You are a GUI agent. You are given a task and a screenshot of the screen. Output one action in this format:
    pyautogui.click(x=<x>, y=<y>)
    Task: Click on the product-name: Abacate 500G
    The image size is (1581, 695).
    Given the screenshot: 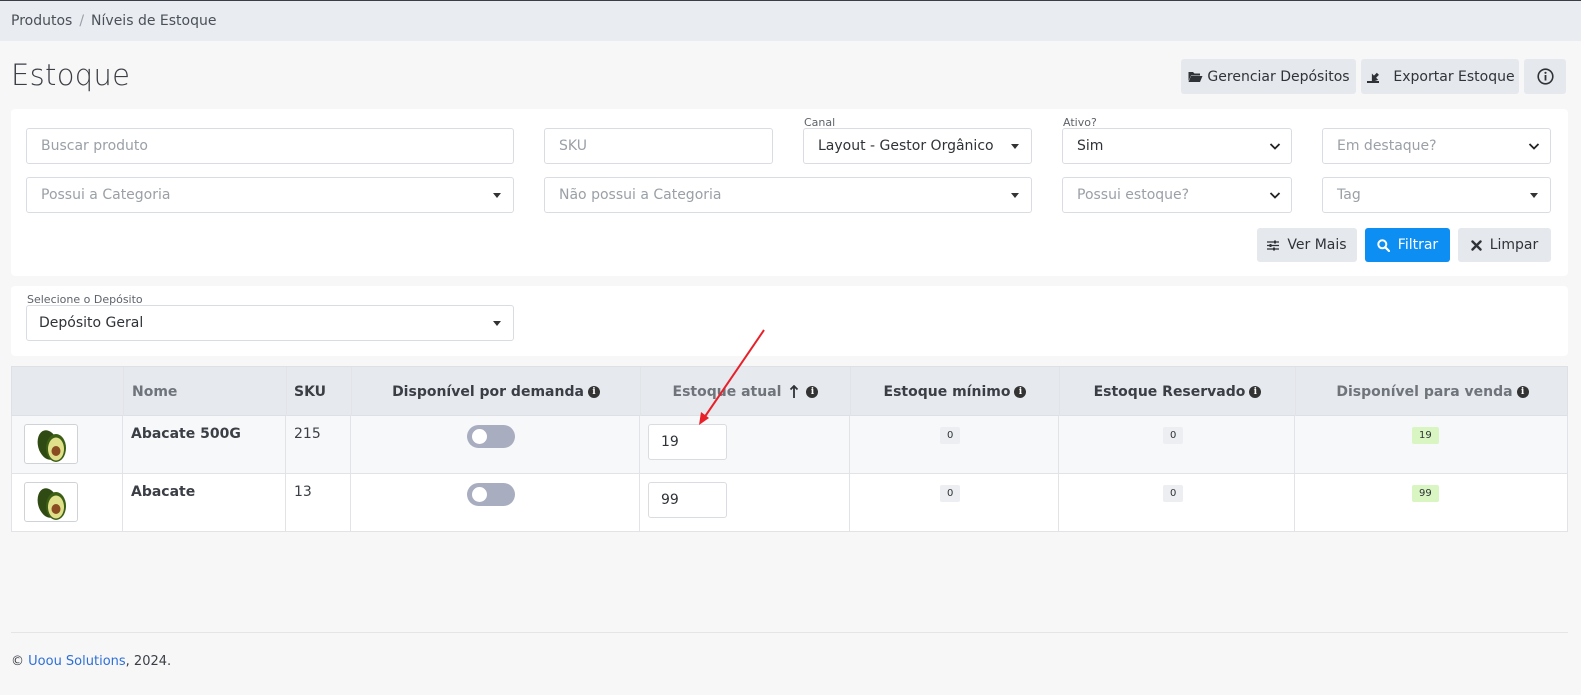 What is the action you would take?
    pyautogui.click(x=186, y=434)
    